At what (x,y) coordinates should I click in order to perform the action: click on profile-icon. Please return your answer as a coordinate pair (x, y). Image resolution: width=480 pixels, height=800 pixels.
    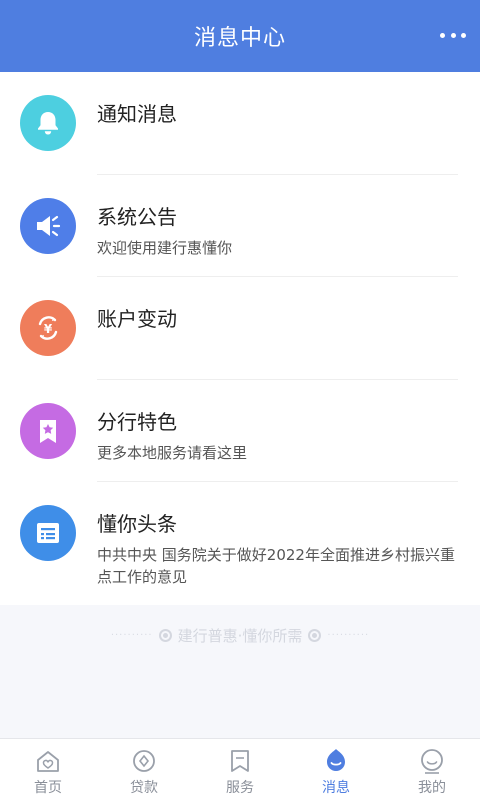
    Looking at the image, I should click on (432, 761).